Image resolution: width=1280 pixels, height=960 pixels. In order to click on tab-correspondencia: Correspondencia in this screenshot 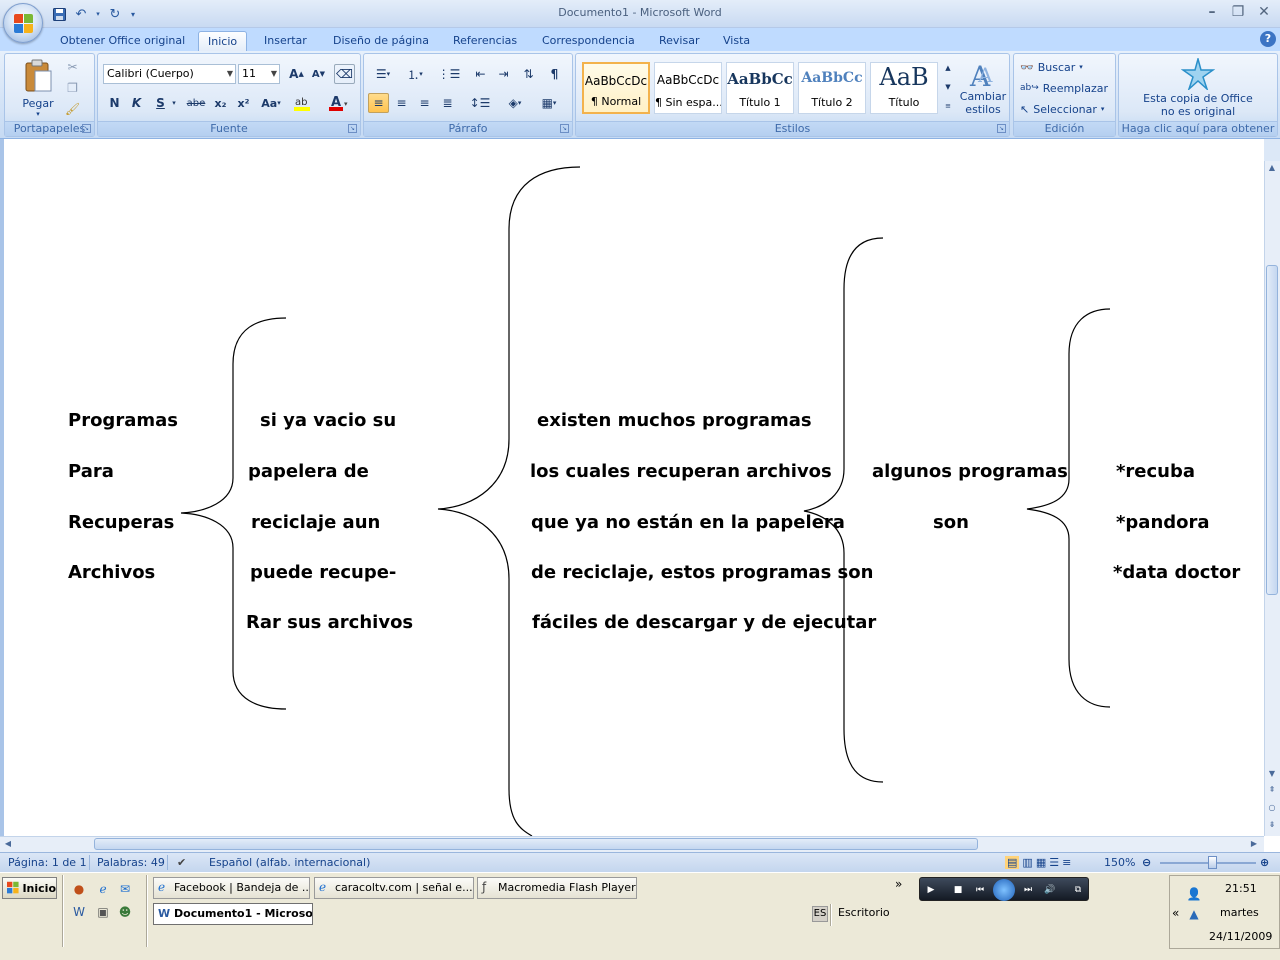, I will do `click(588, 41)`.